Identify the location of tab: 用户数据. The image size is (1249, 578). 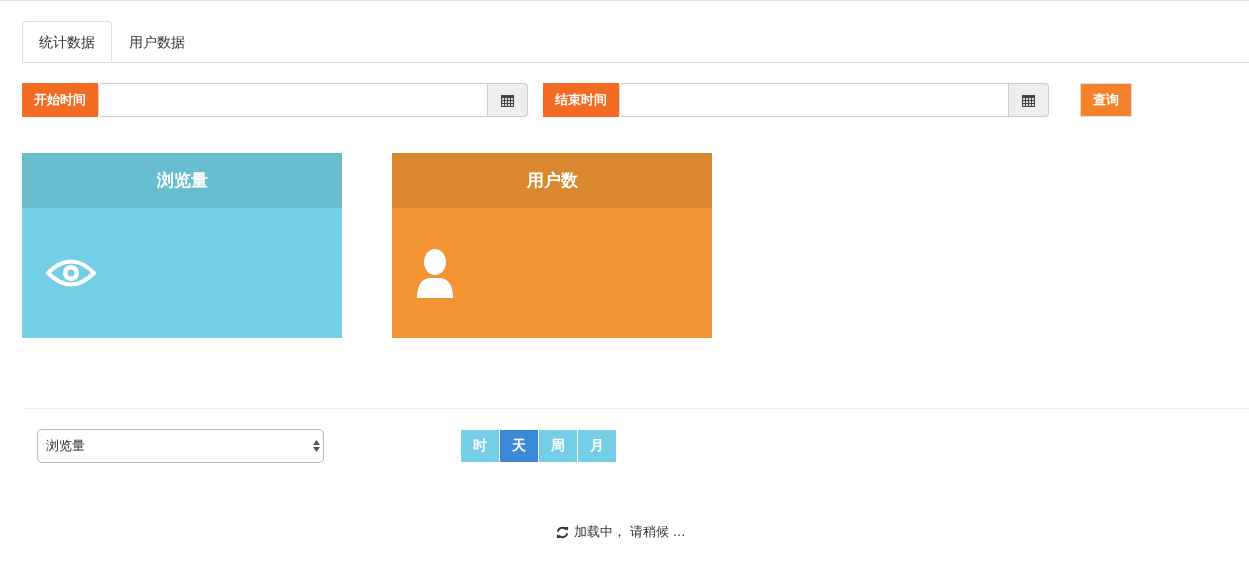
(157, 41).